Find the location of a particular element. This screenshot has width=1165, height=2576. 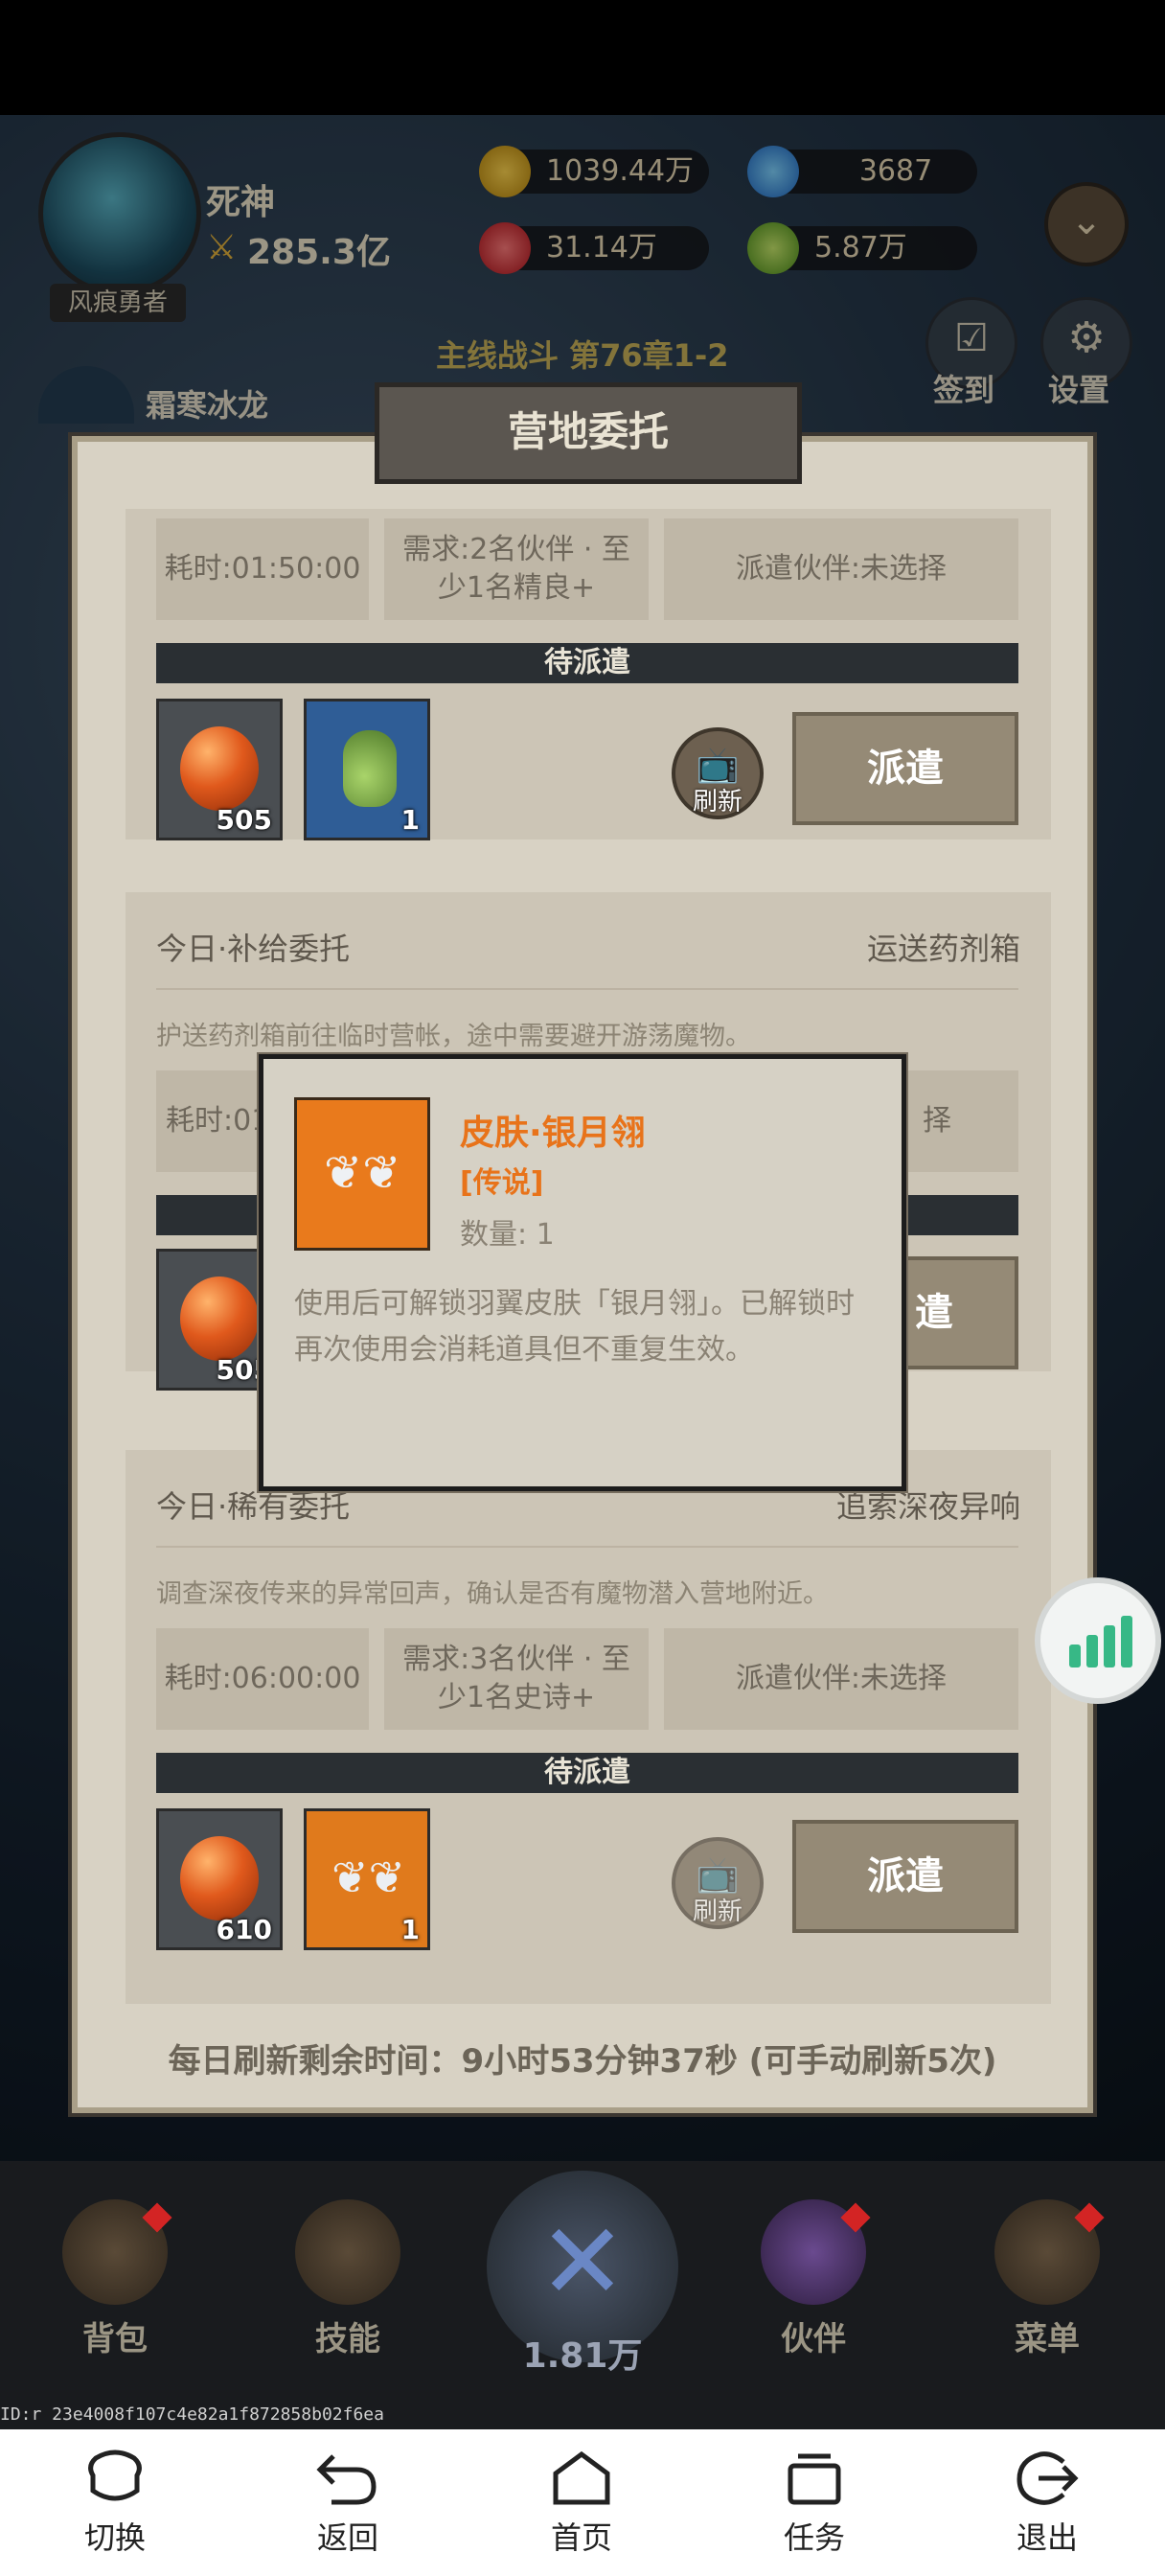

bar-chart-icon is located at coordinates (1101, 1642).